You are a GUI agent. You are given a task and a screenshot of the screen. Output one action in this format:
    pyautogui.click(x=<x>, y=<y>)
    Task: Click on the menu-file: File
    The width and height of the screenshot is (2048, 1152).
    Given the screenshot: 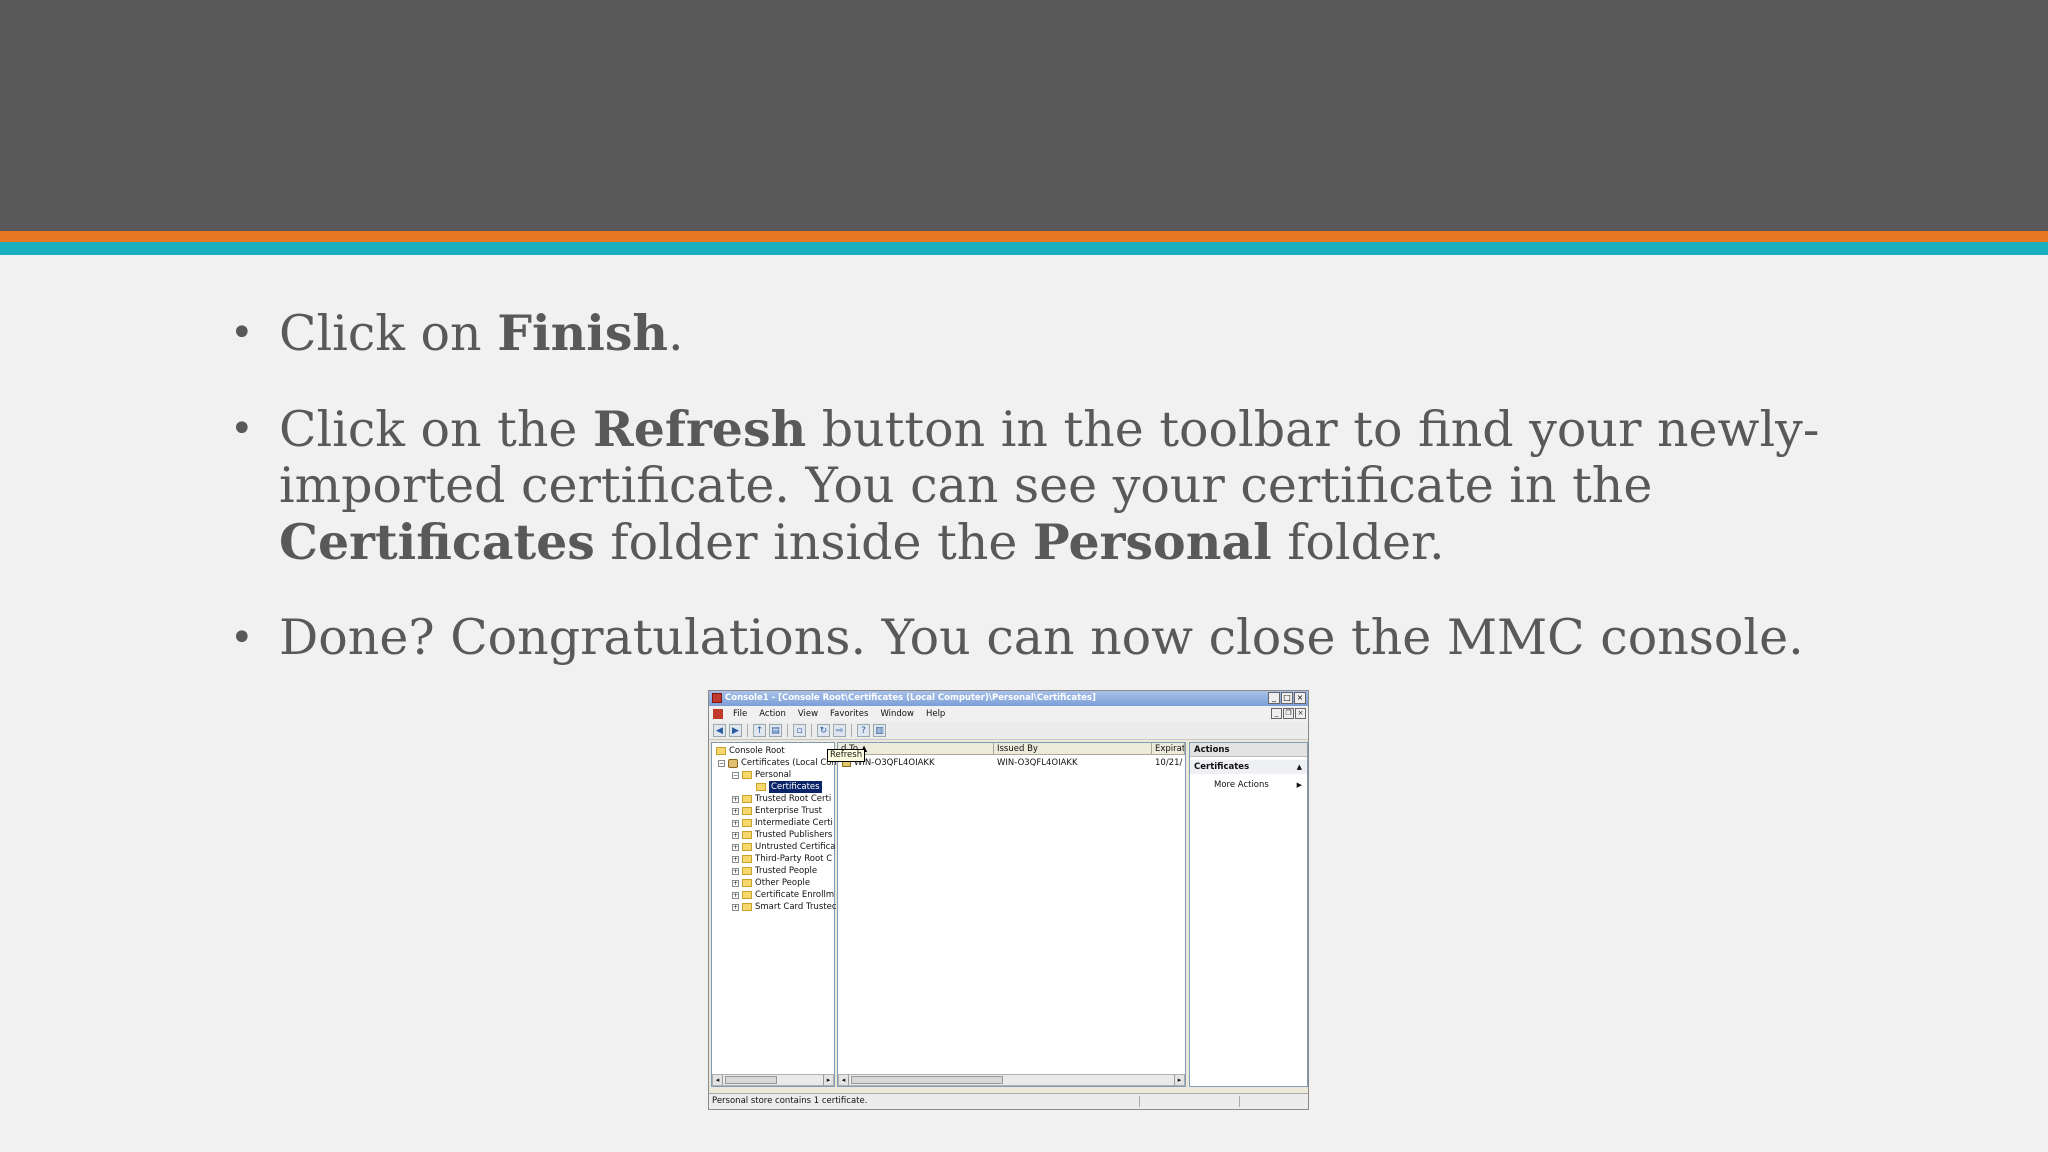 What is the action you would take?
    pyautogui.click(x=740, y=714)
    